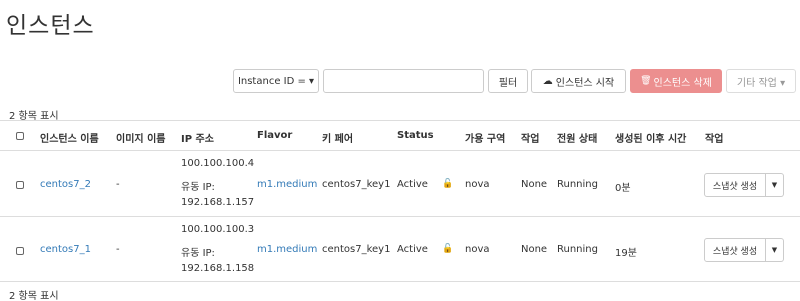 This screenshot has width=800, height=301. Describe the element at coordinates (547, 81) in the screenshot. I see `cloud-upload-icon: ☁` at that location.